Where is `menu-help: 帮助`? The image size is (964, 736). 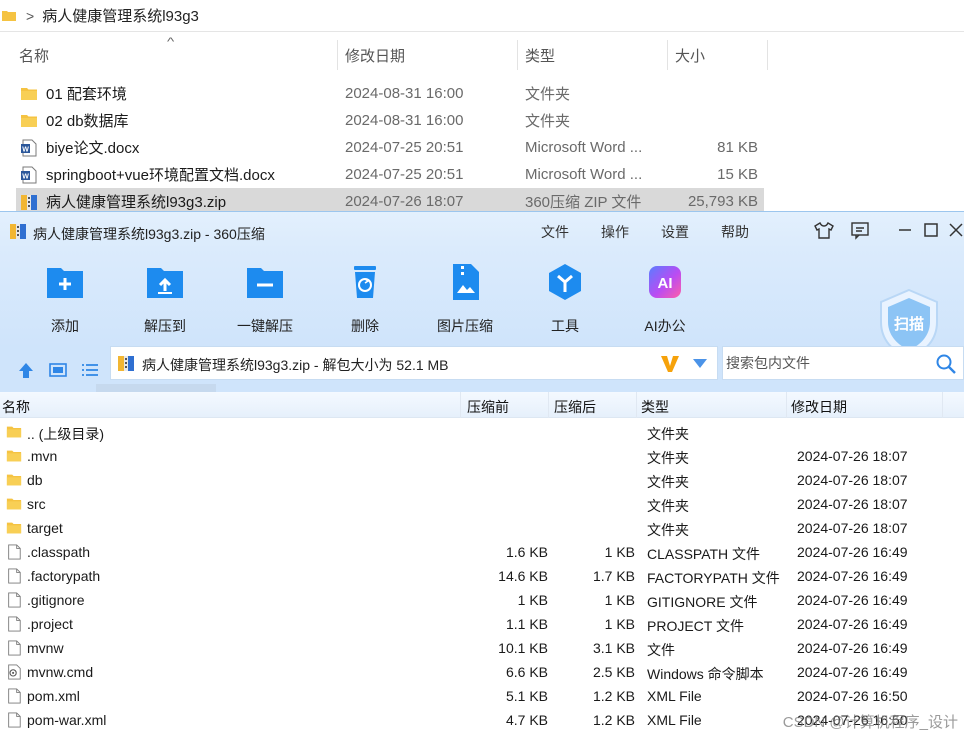
menu-help: 帮助 is located at coordinates (735, 232).